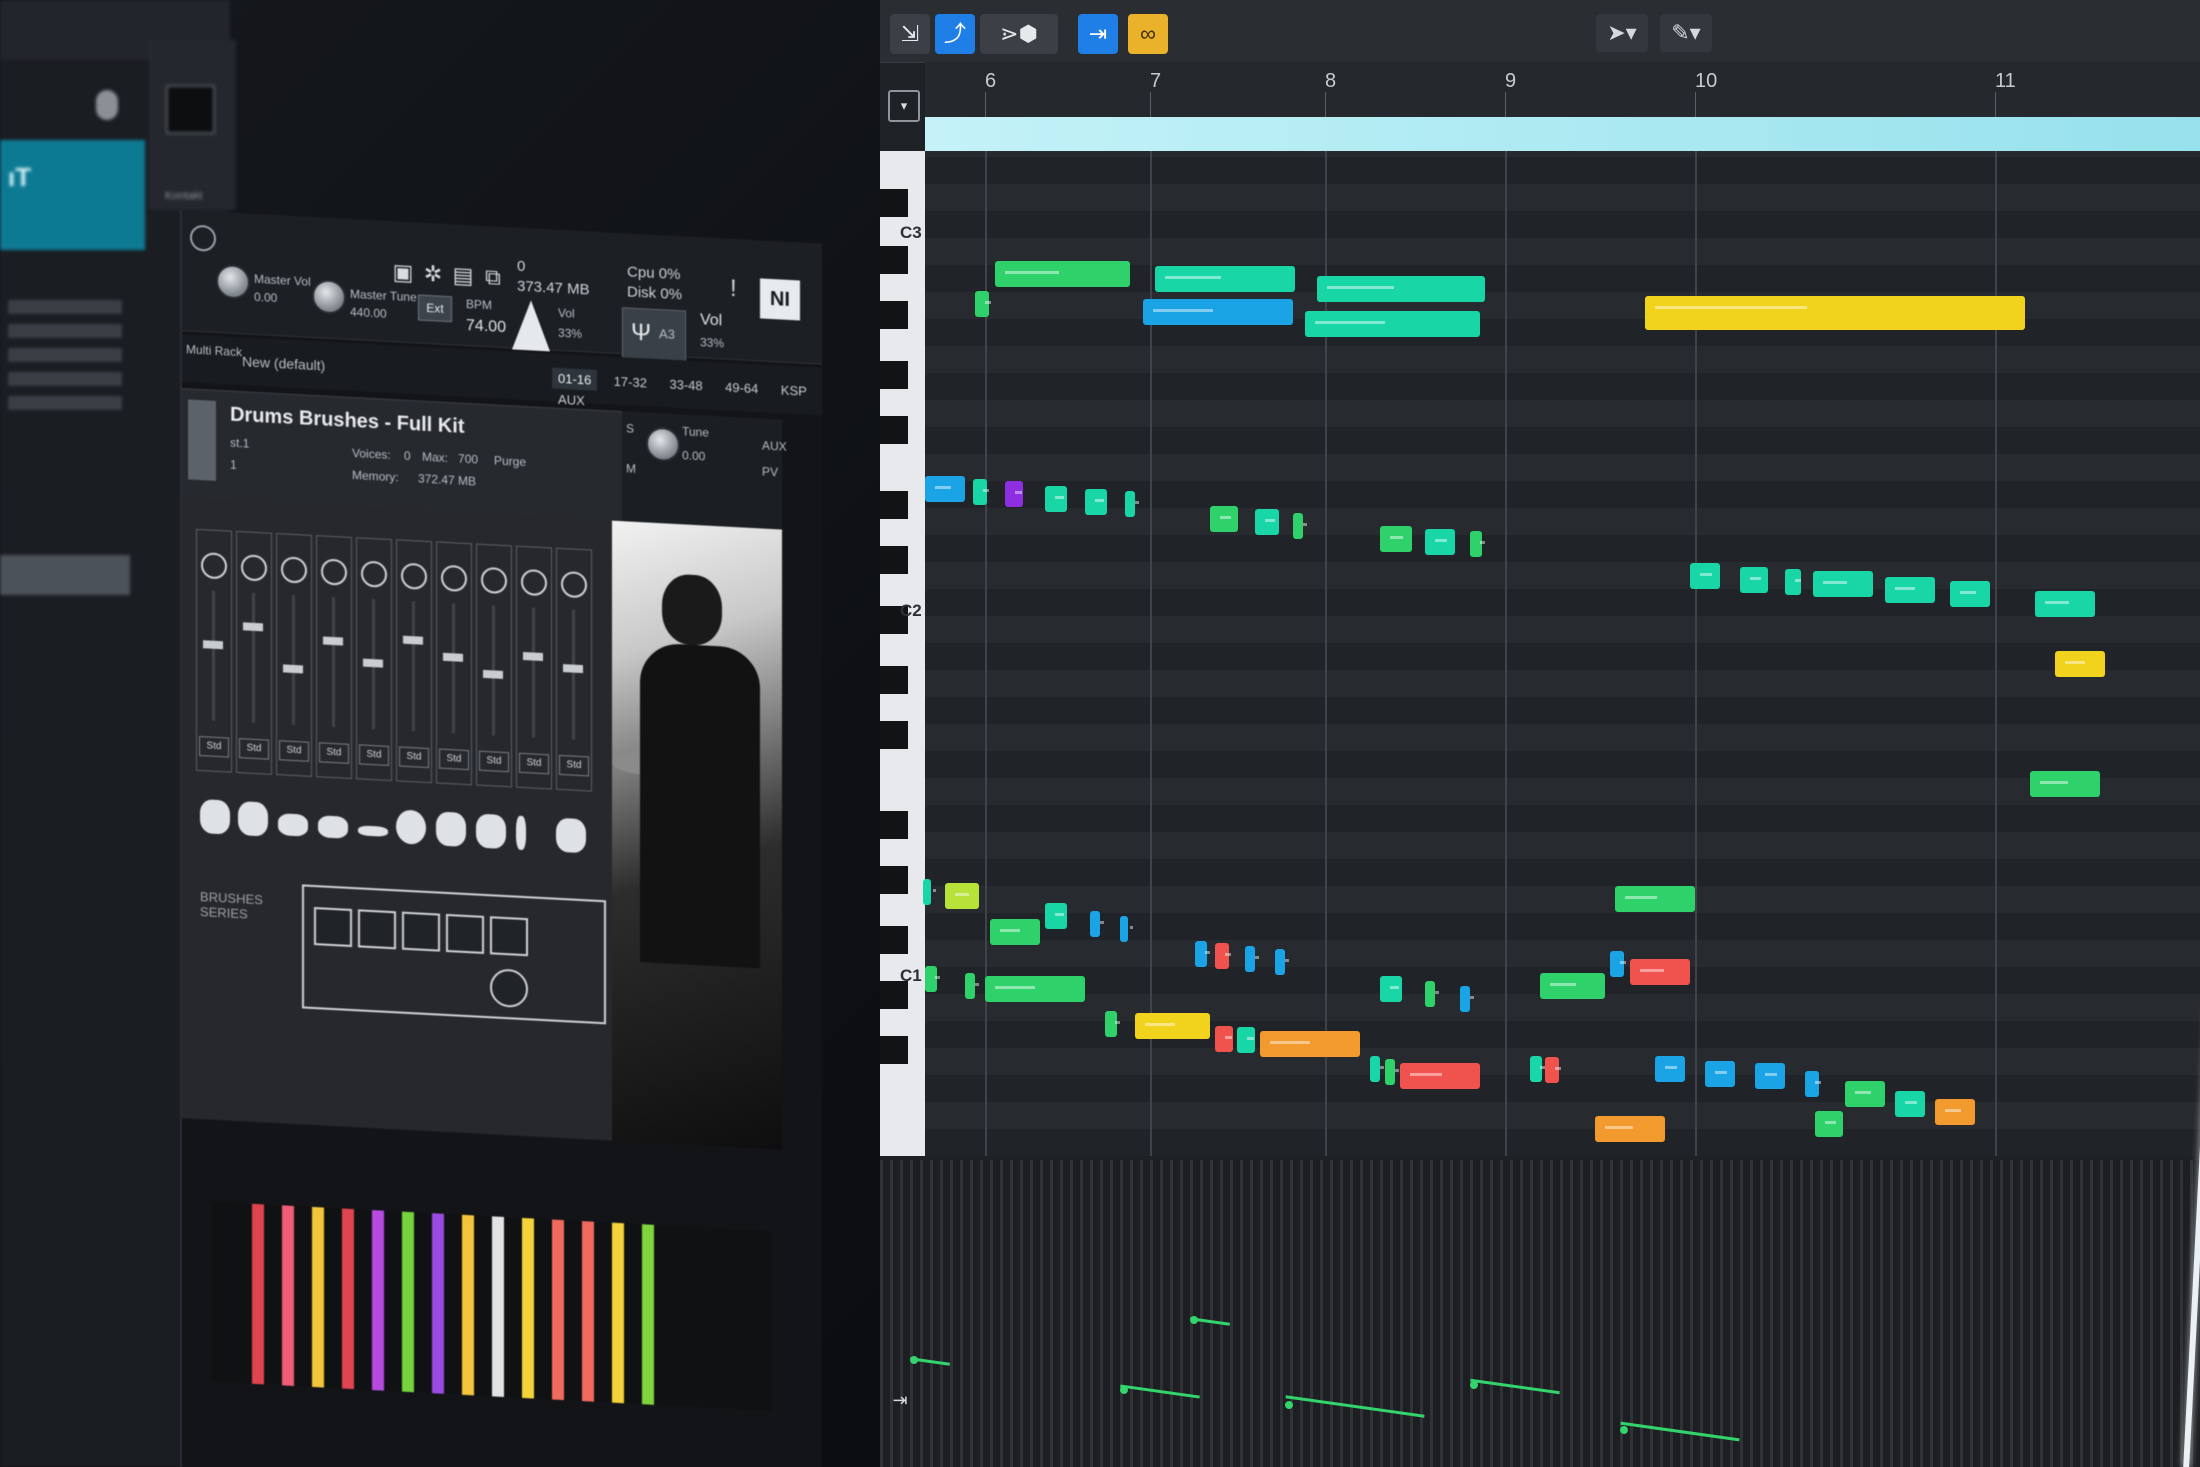  What do you see at coordinates (233, 281) in the screenshot?
I see `master-vol-knob` at bounding box center [233, 281].